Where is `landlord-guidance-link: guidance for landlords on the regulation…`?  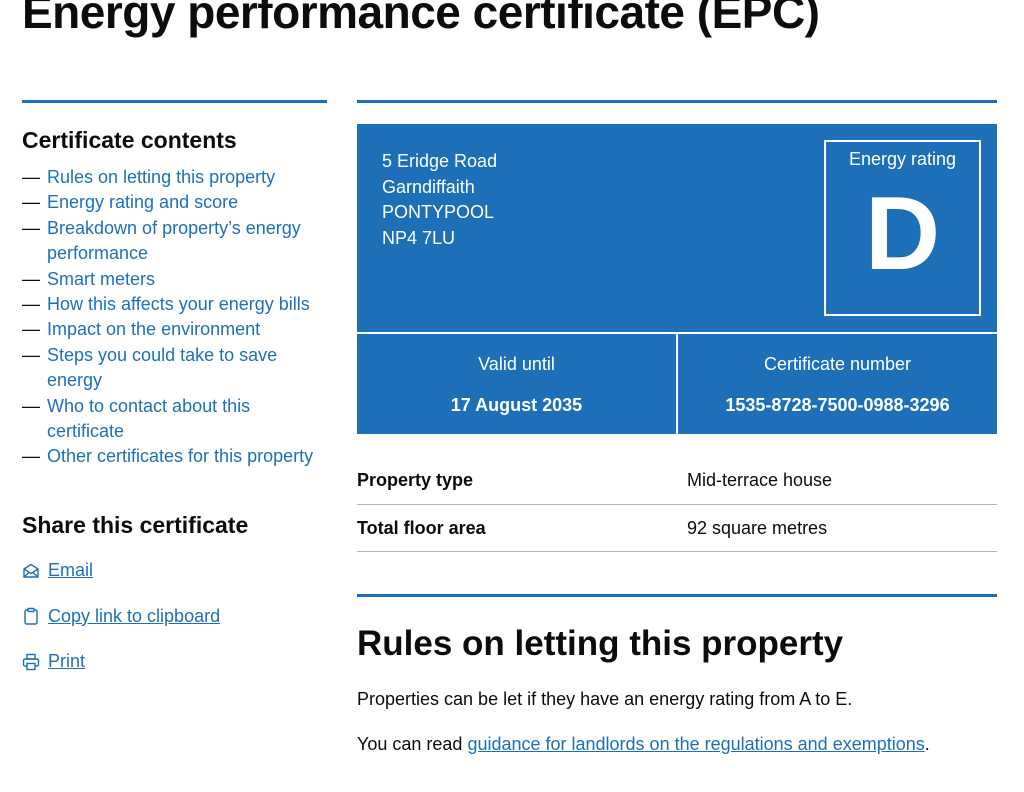
landlord-guidance-link: guidance for landlords on the regulation… is located at coordinates (695, 744).